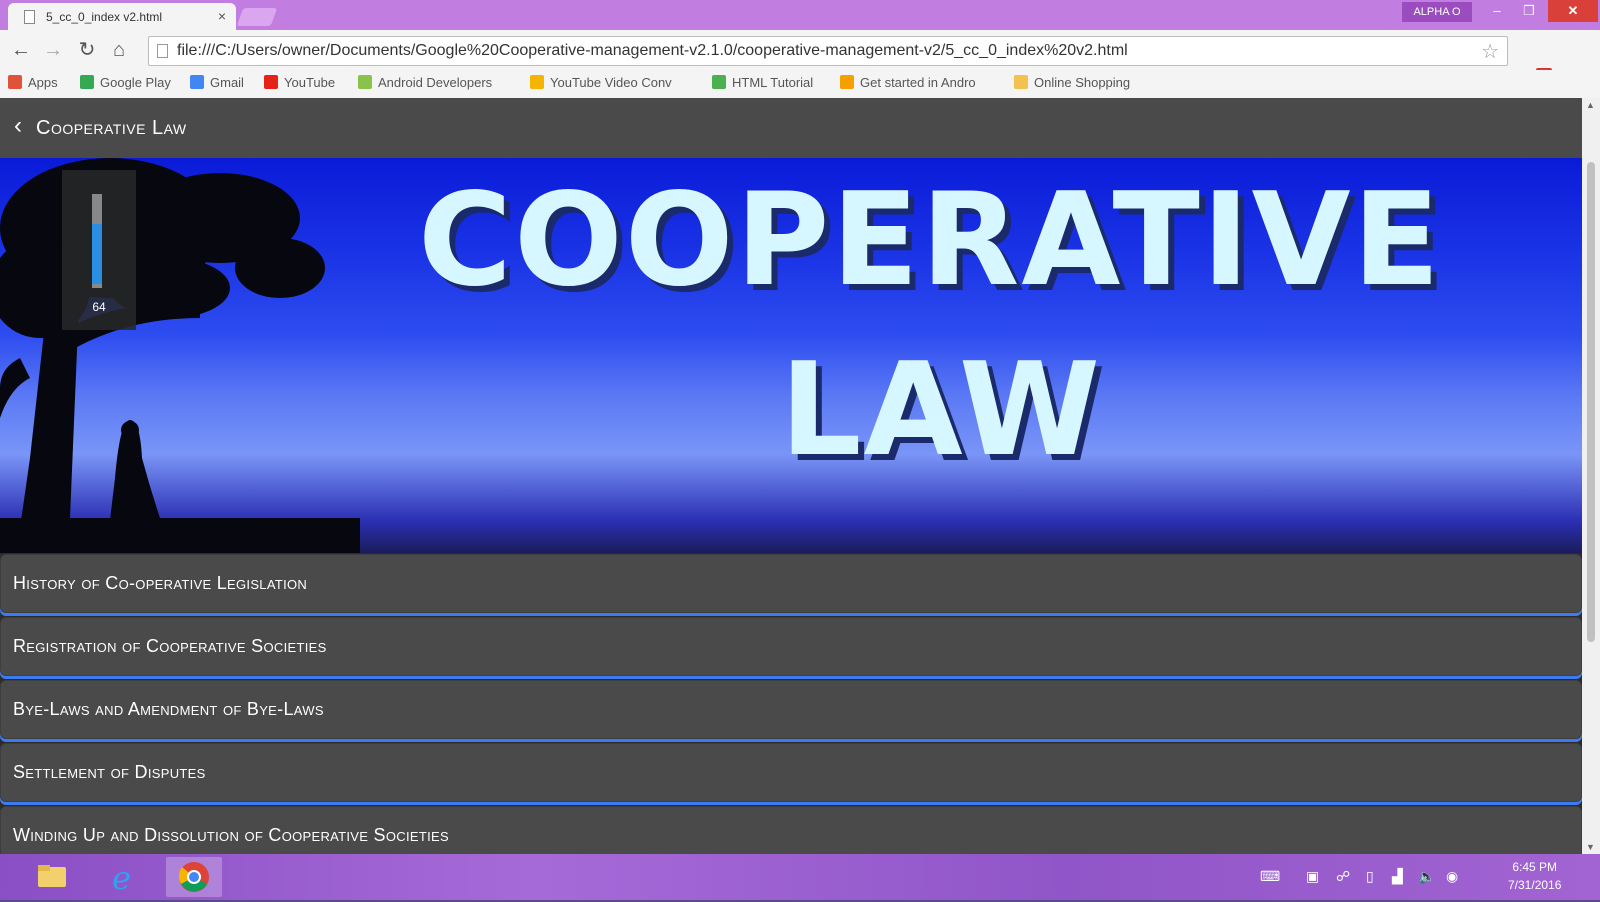 The width and height of the screenshot is (1600, 902). Describe the element at coordinates (111, 128) in the screenshot. I see `page-title: Cooperative Law` at that location.